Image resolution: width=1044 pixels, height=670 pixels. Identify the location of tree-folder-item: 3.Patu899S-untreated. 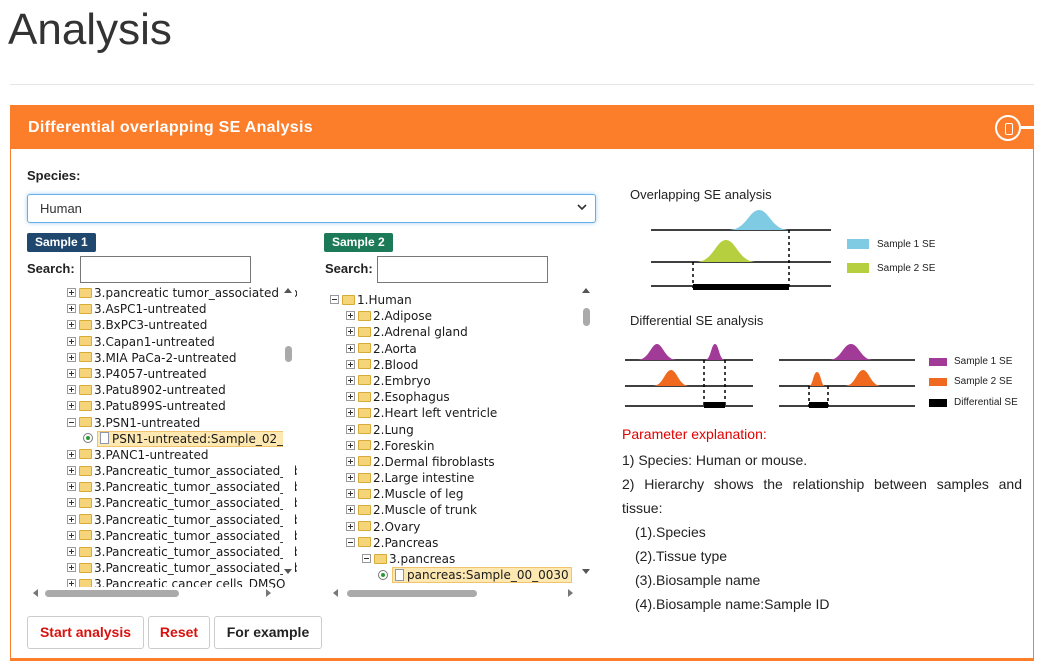
(162, 406).